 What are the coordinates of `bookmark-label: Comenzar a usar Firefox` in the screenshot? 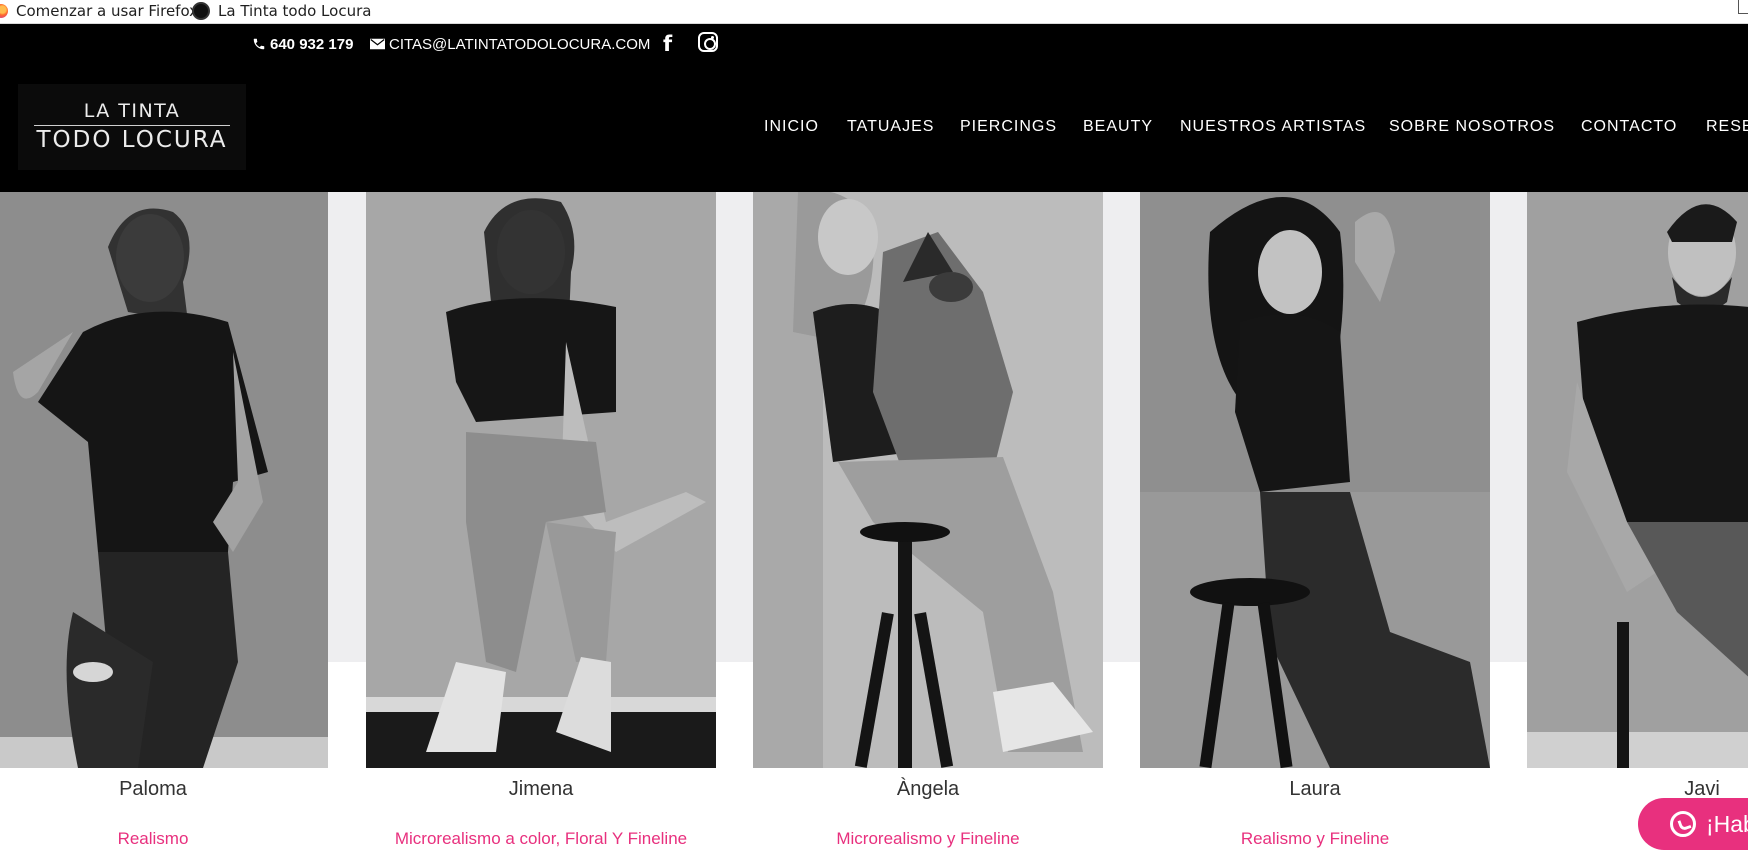 It's located at (107, 11).